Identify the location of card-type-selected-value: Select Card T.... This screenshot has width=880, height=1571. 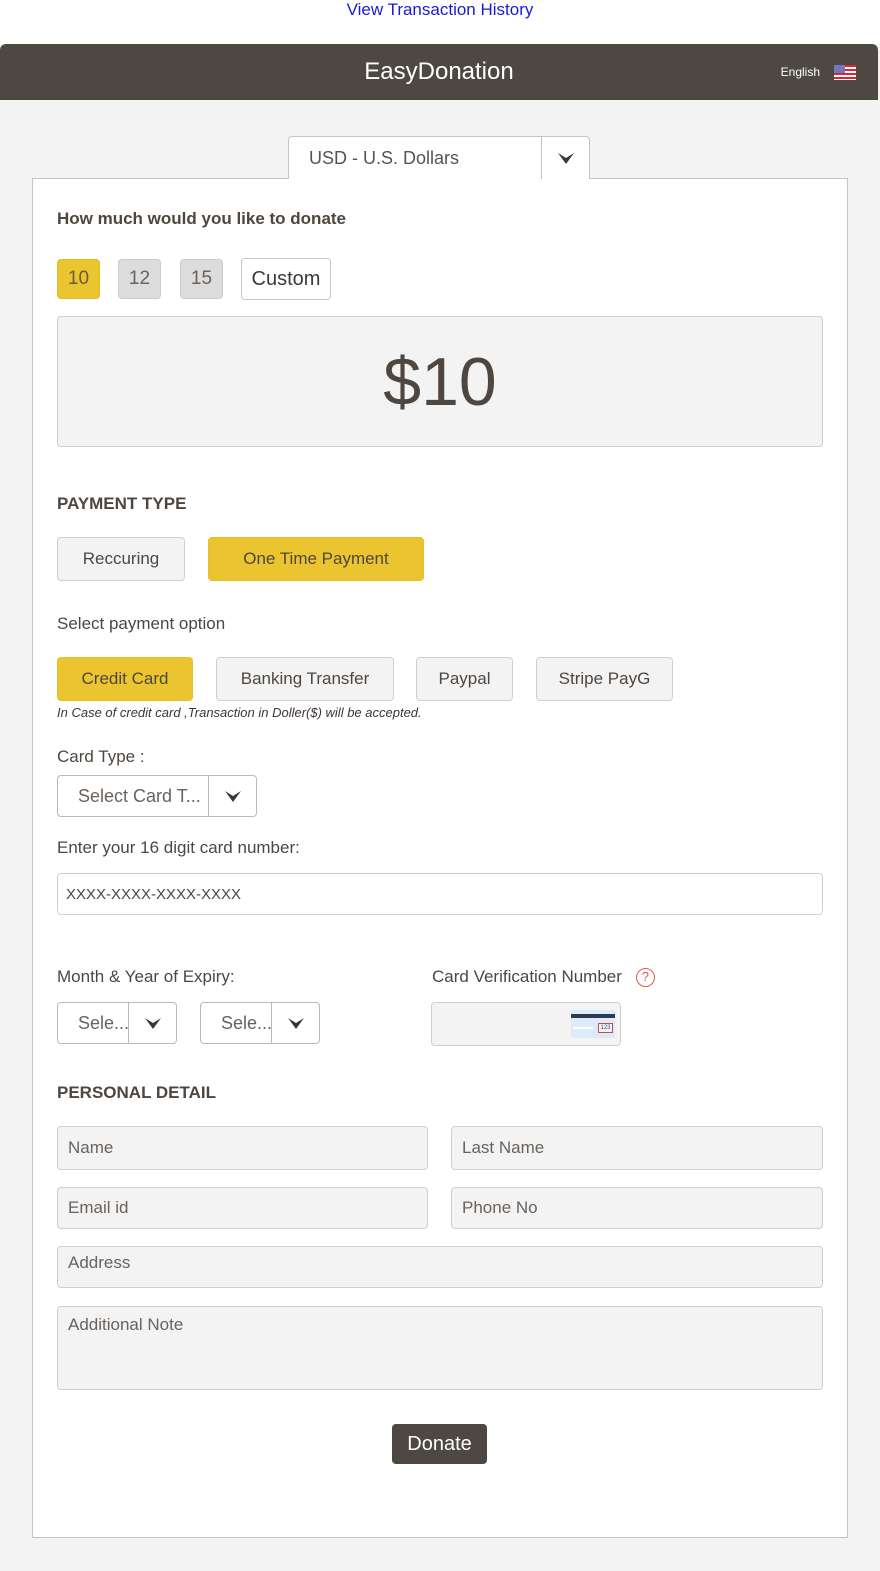
(139, 796).